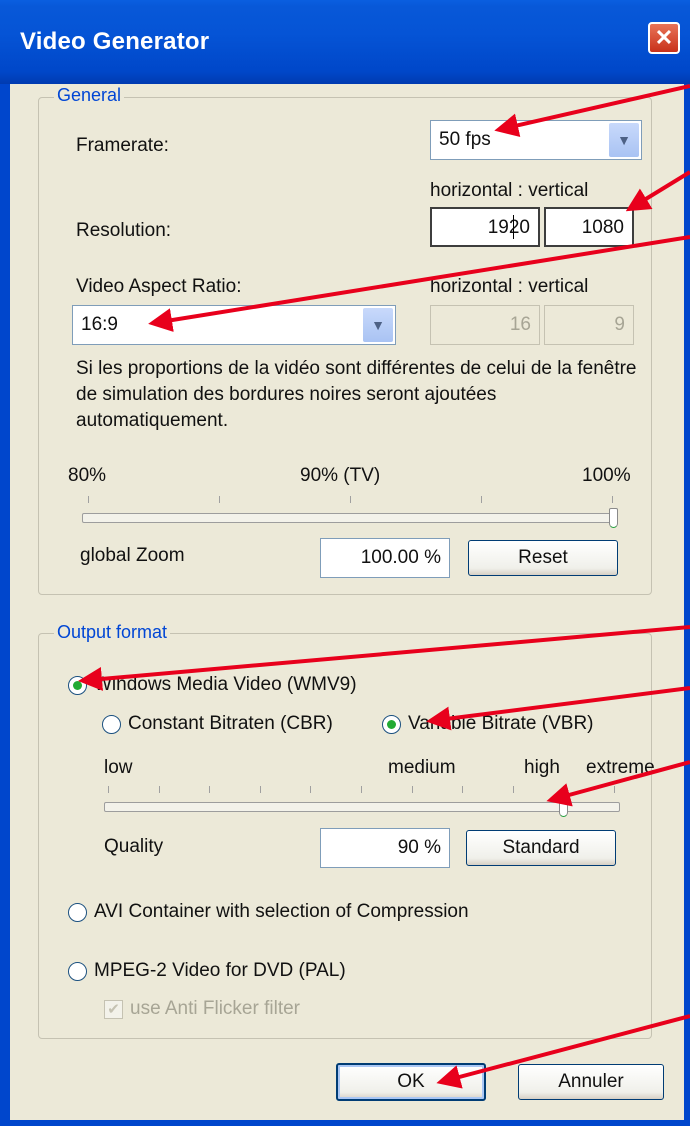  I want to click on window-border-right, so click(687, 605).